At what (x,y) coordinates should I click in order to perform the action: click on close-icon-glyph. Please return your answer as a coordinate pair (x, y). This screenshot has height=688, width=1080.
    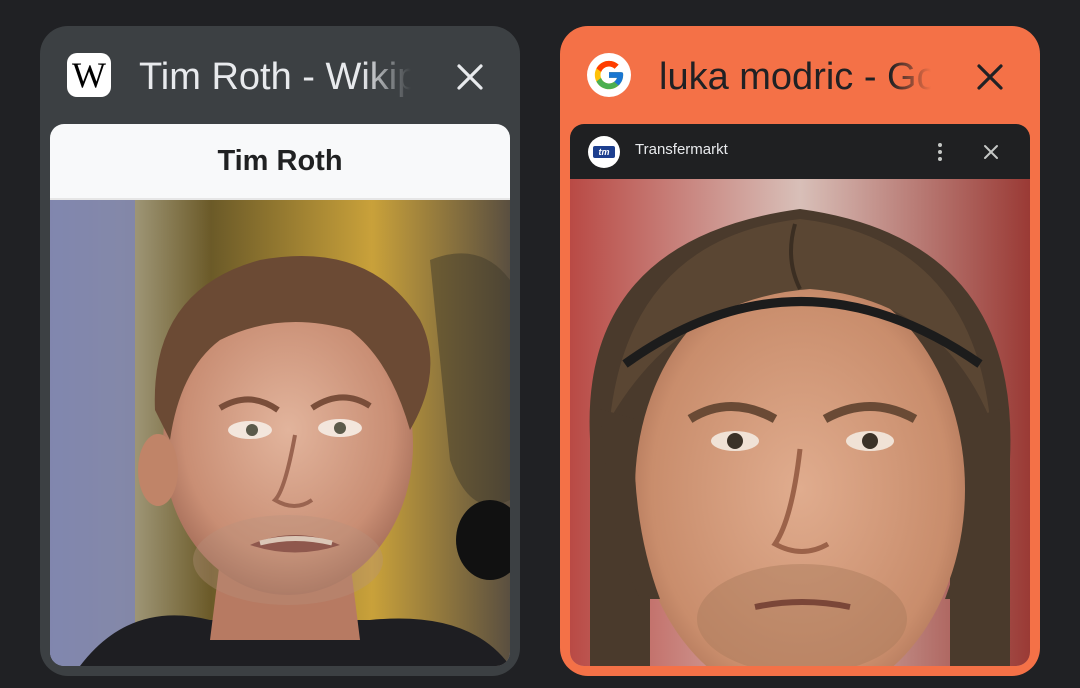
    Looking at the image, I should click on (991, 152).